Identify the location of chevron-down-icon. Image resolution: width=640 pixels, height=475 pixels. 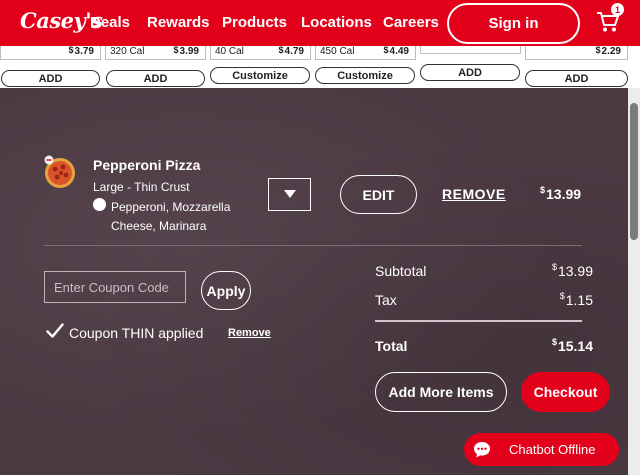
(290, 194).